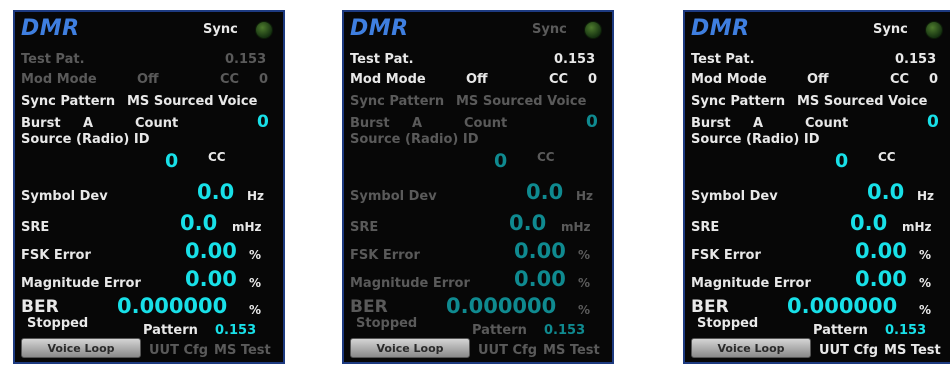 This screenshot has height=375, width=950. What do you see at coordinates (726, 255) in the screenshot?
I see `fsk-error-label: FSK Error` at bounding box center [726, 255].